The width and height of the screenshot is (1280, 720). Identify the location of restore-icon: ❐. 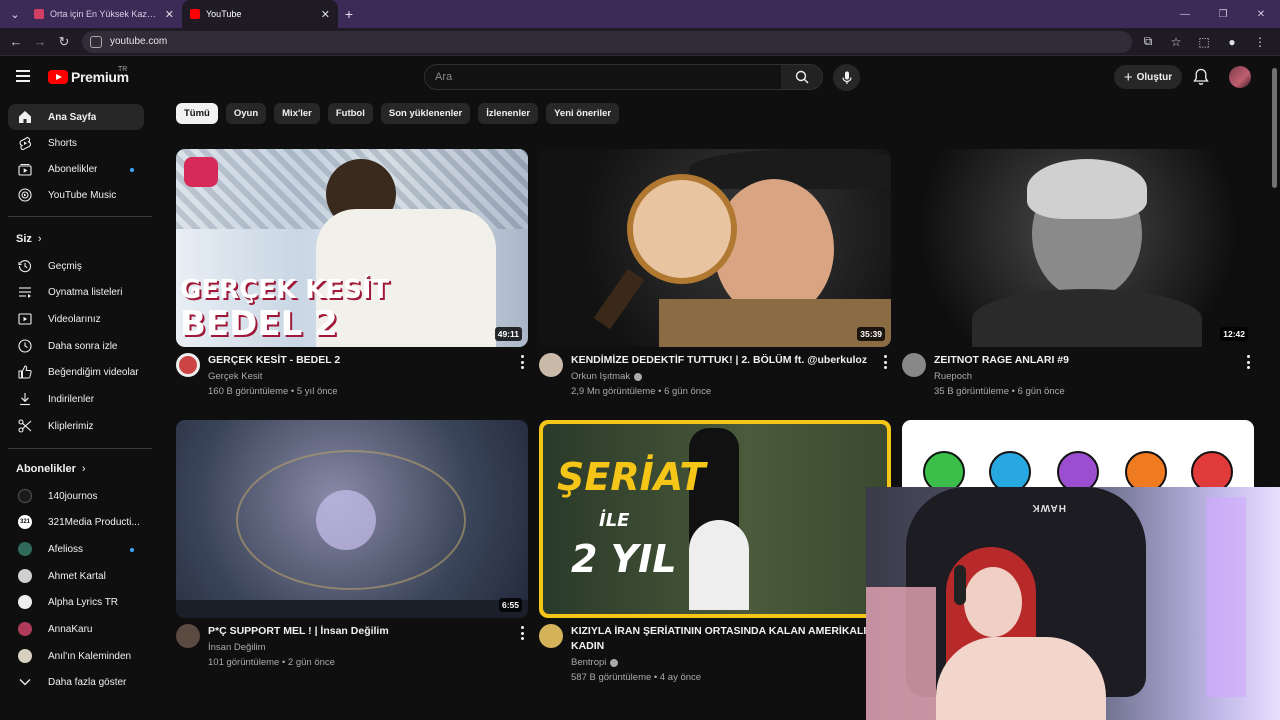
(1223, 14).